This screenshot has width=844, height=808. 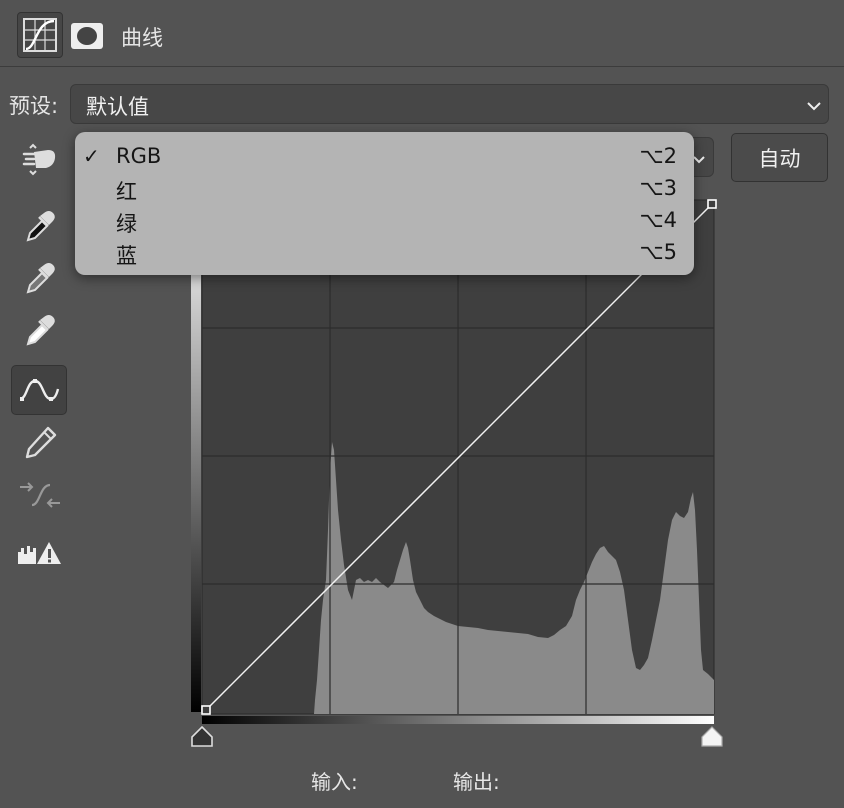 What do you see at coordinates (40, 279) in the screenshot?
I see `gray-eyedropper-icon` at bounding box center [40, 279].